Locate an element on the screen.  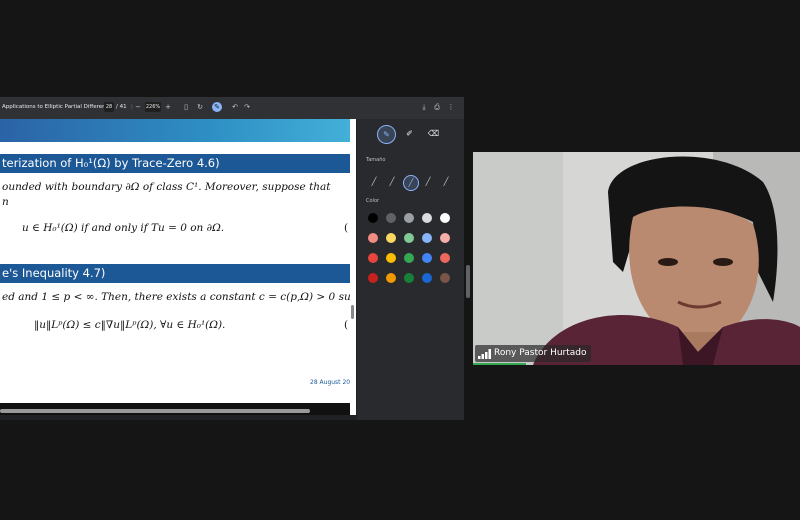
page-number-input: 28 is located at coordinates (109, 107).